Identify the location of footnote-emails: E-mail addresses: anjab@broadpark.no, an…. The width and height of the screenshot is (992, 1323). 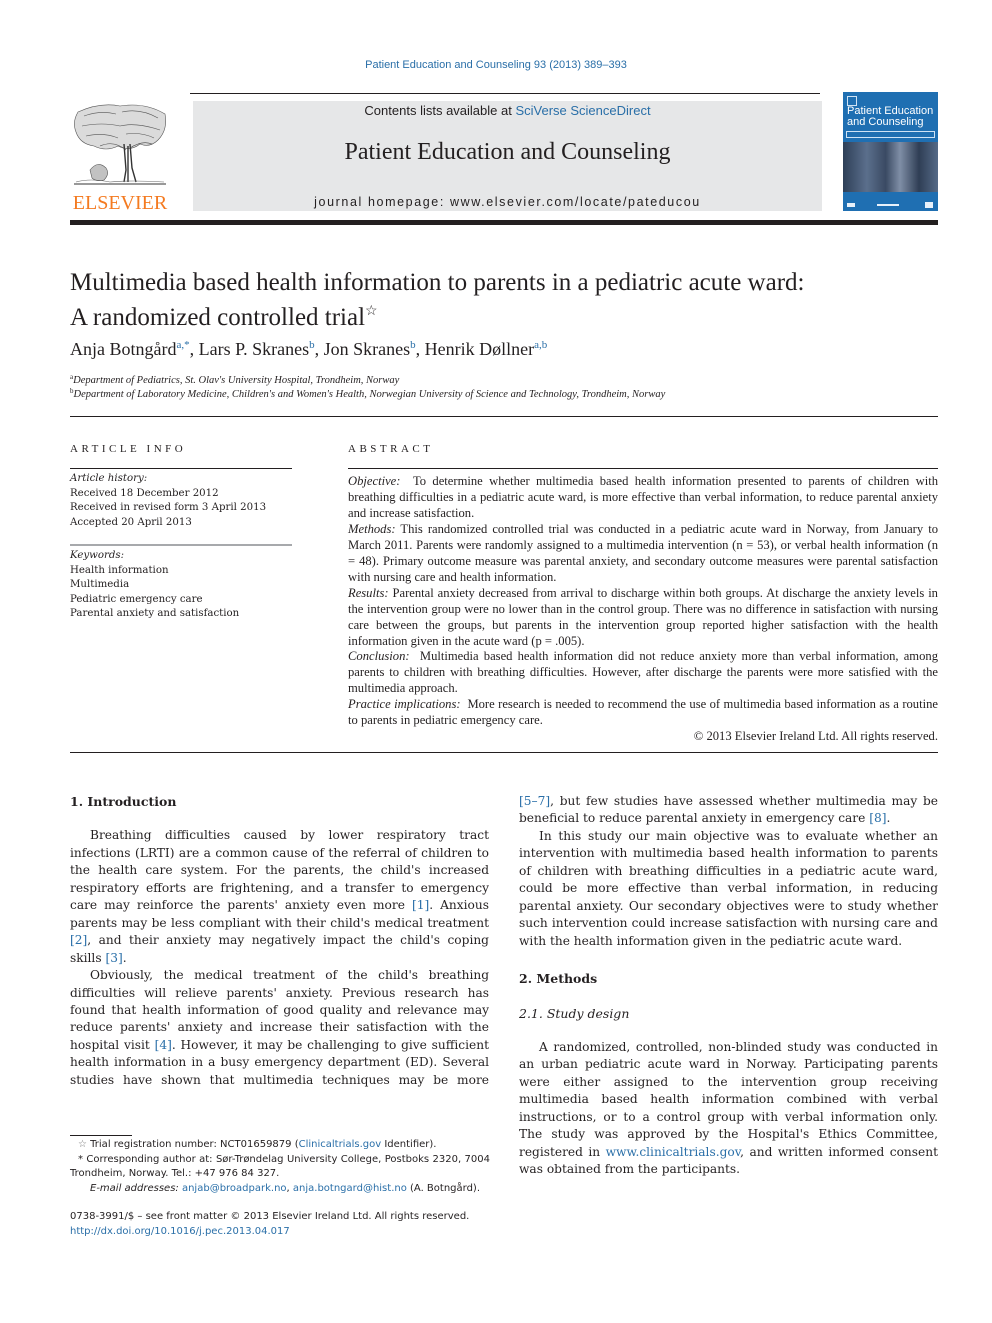
(285, 1188).